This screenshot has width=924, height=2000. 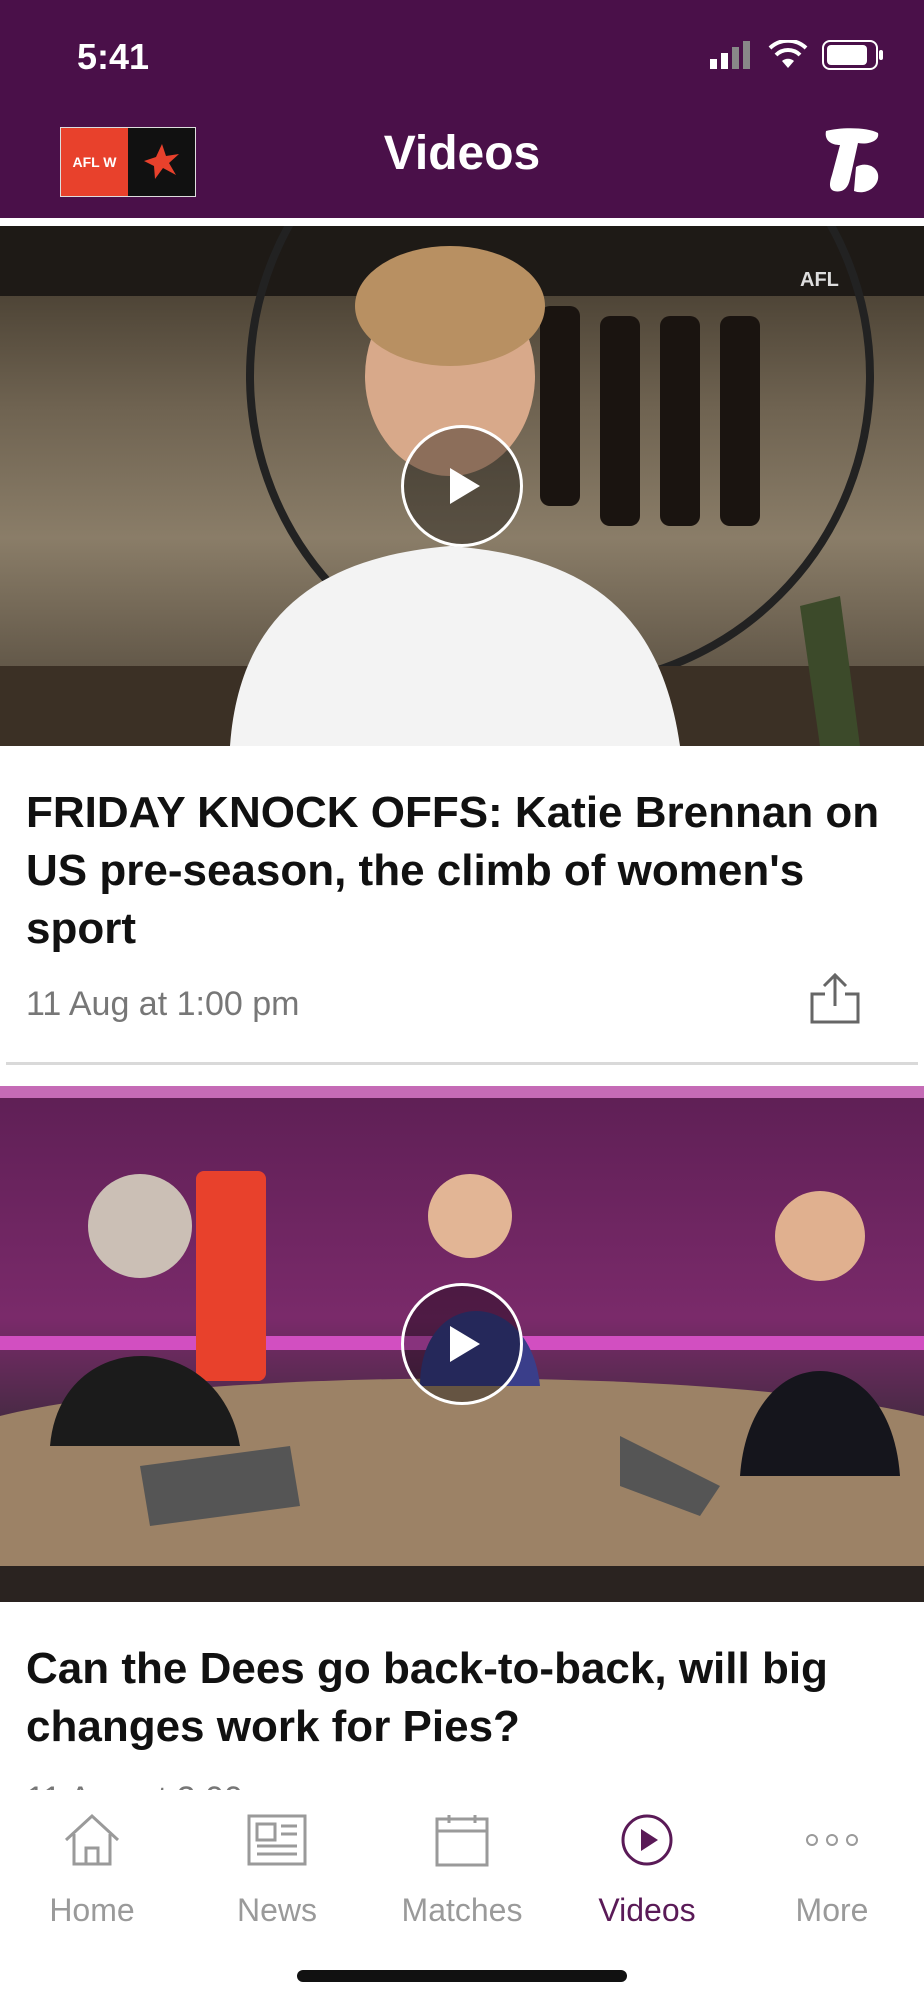 I want to click on calendar-icon, so click(x=462, y=1841).